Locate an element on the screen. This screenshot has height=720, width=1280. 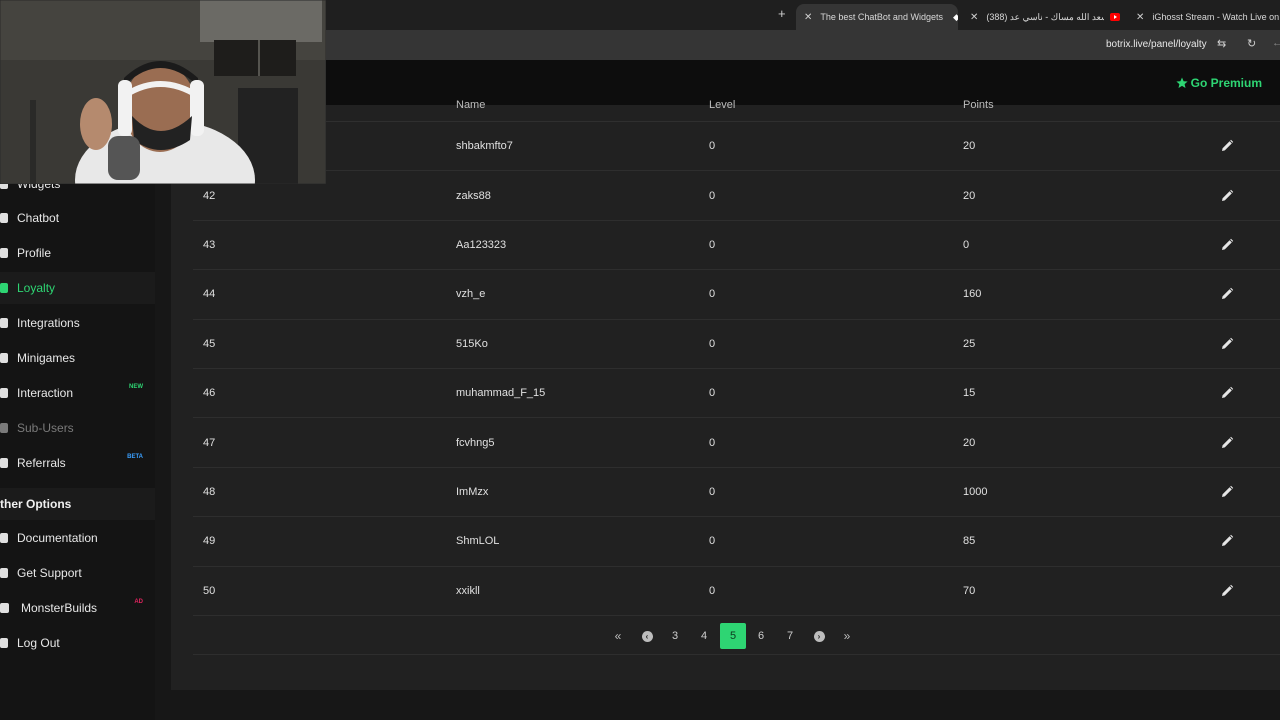
sidebar-item-minigames: Minigames is located at coordinates (77, 358).